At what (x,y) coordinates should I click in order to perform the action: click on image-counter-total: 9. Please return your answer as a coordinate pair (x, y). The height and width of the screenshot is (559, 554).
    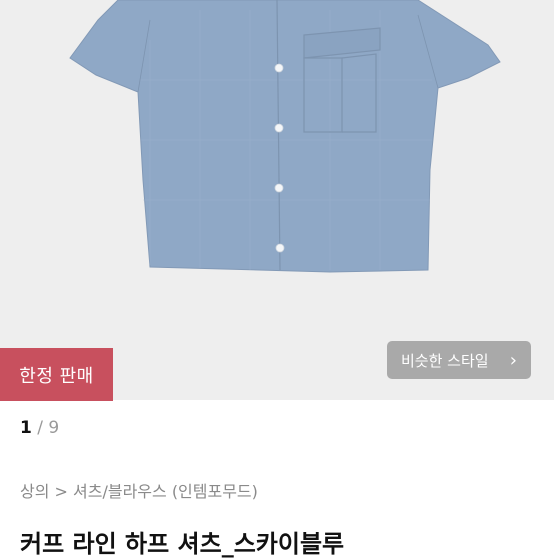
    Looking at the image, I should click on (54, 428).